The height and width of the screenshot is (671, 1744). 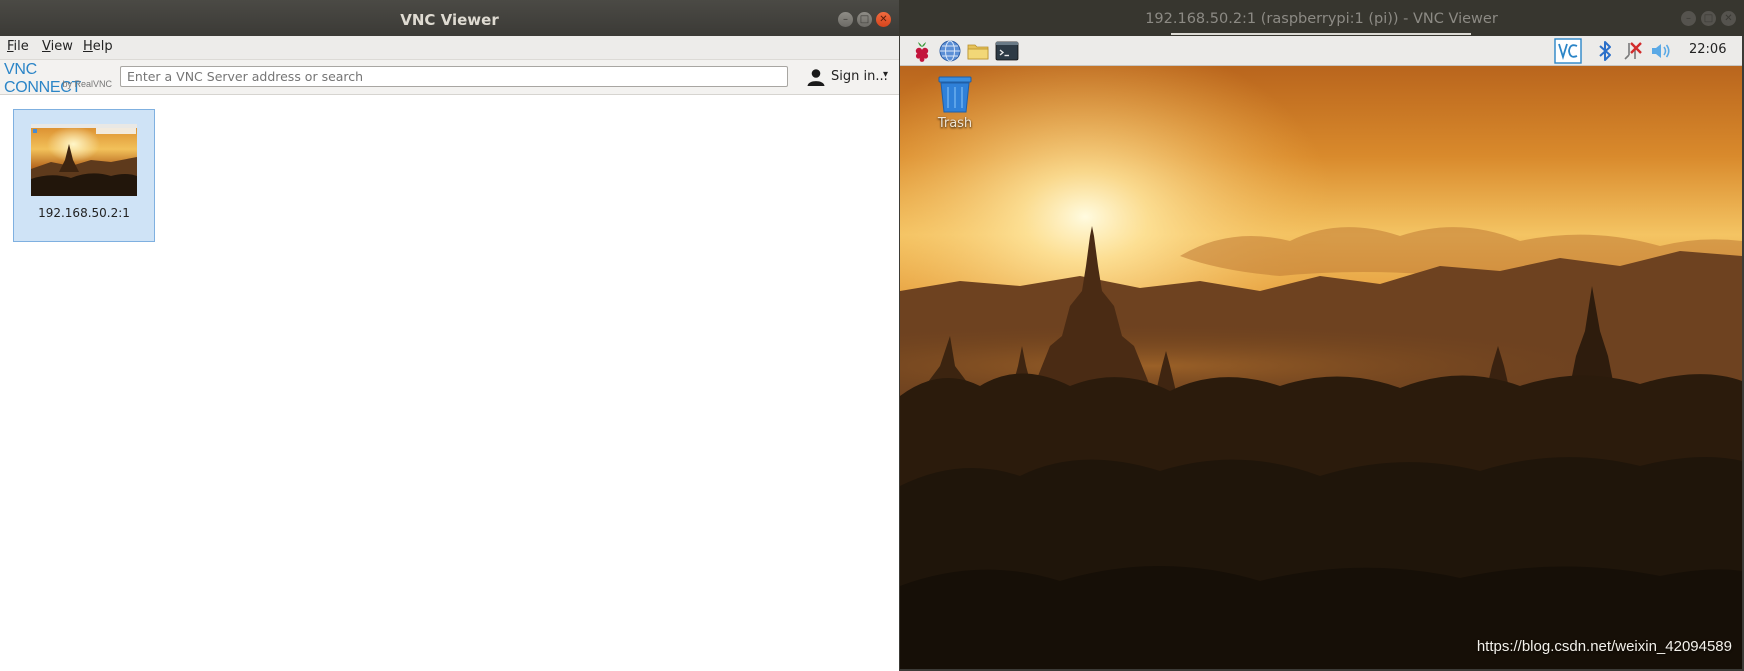 I want to click on trash-label: Trash, so click(x=955, y=123).